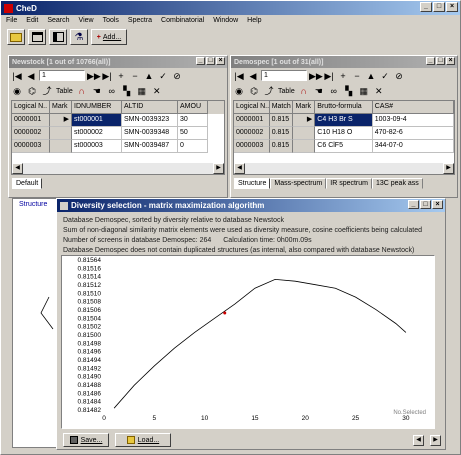 This screenshot has height=455, width=461. I want to click on demospec-hscrollbar: ◀ ▶, so click(344, 168).